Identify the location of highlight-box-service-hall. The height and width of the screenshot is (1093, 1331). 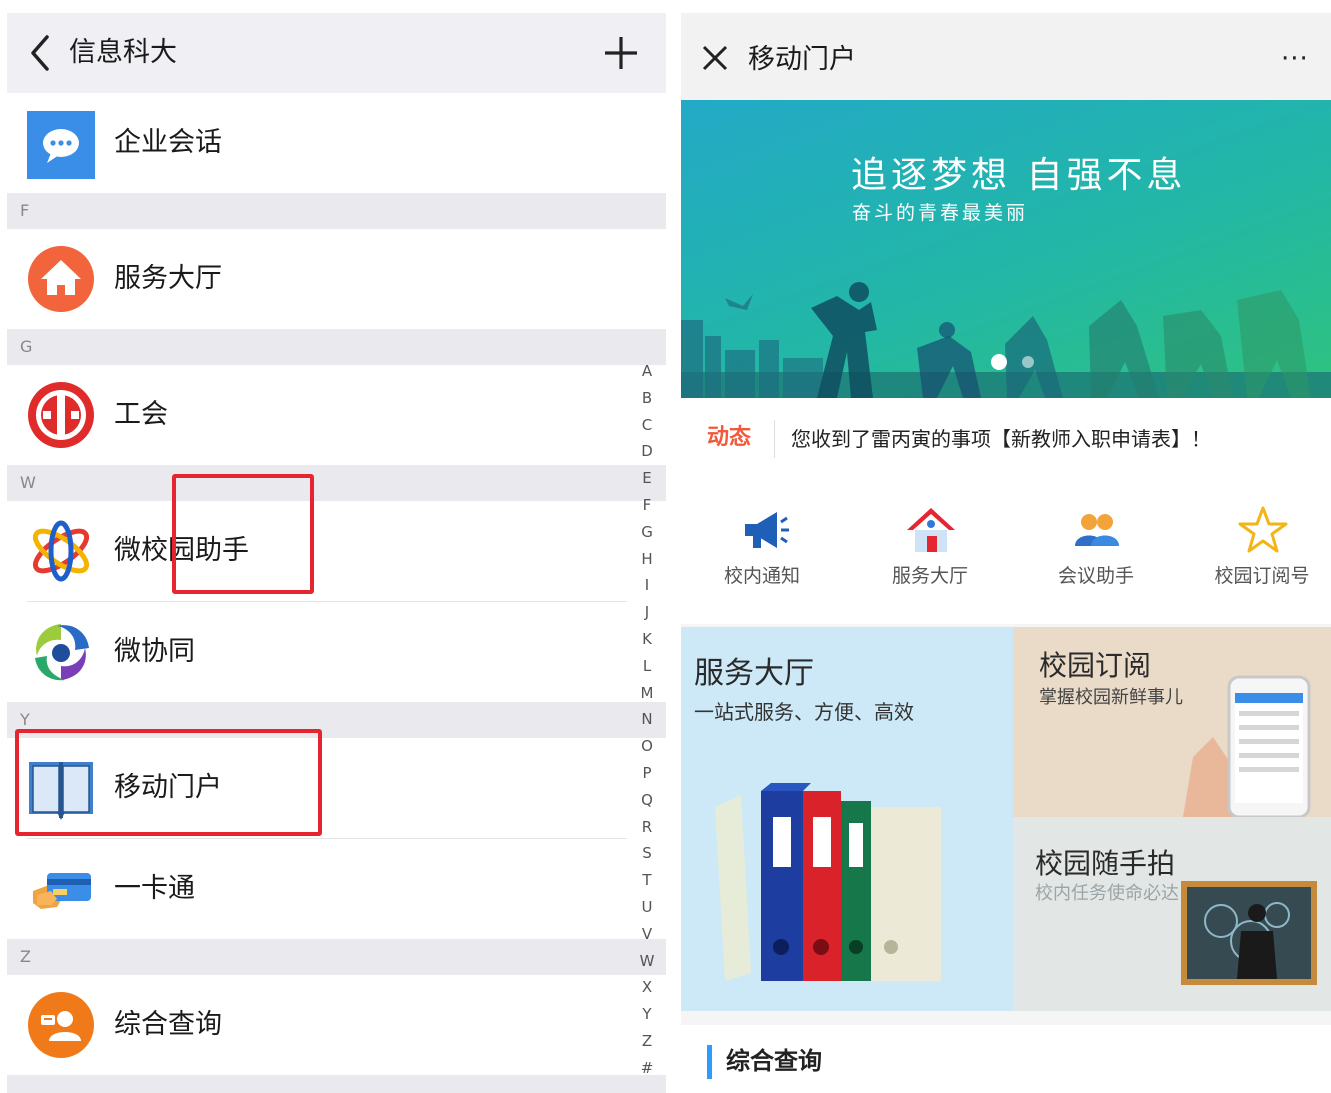
(243, 534).